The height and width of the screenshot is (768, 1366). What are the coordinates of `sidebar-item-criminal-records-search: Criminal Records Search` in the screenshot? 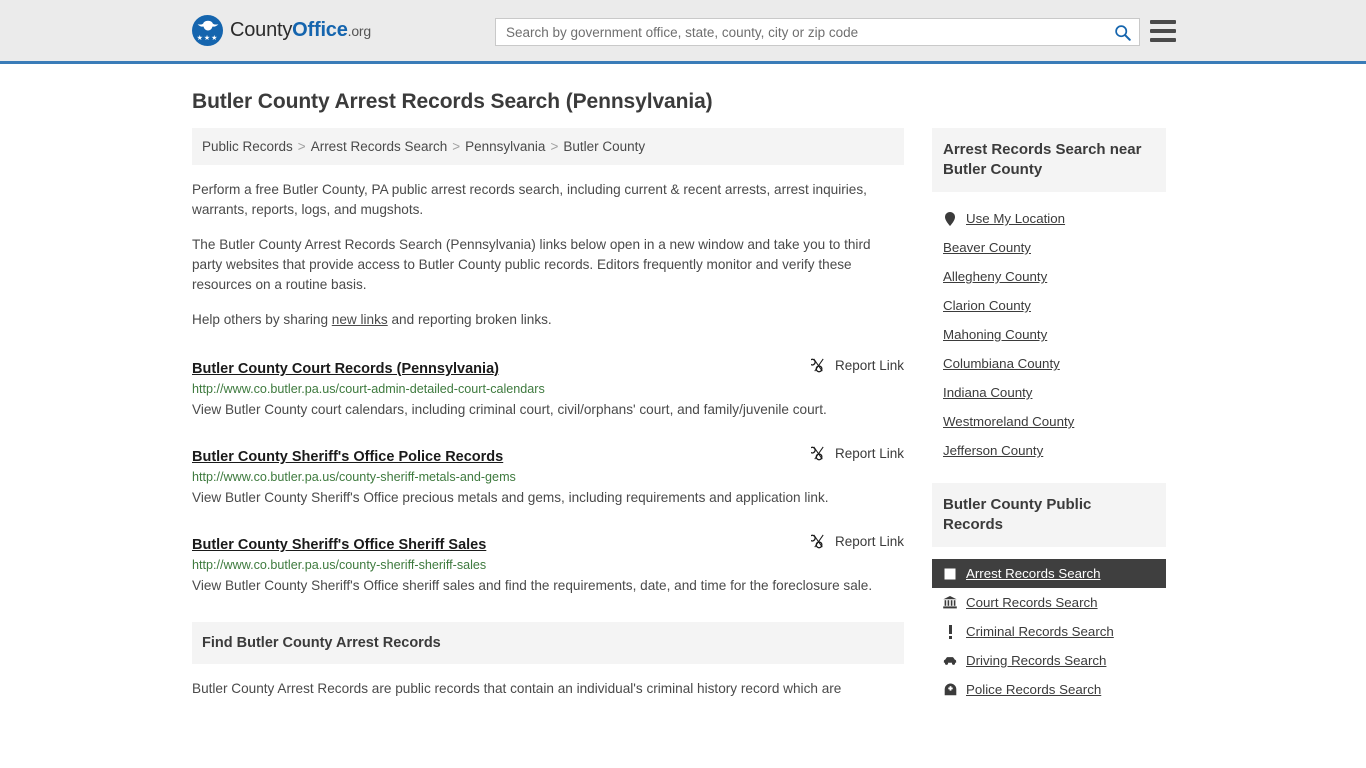 It's located at (1049, 631).